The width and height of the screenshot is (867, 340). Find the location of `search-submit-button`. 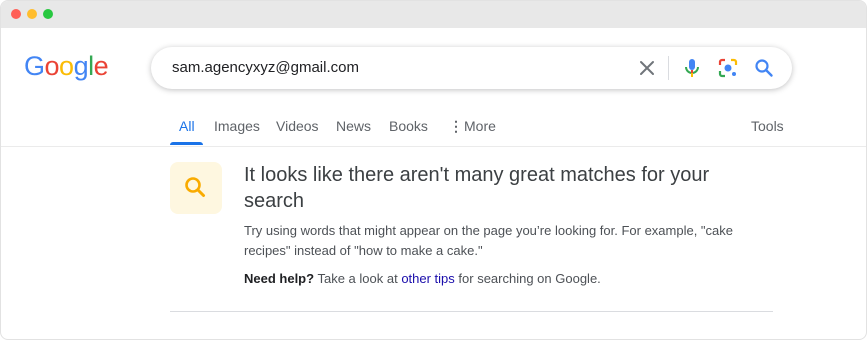

search-submit-button is located at coordinates (764, 68).